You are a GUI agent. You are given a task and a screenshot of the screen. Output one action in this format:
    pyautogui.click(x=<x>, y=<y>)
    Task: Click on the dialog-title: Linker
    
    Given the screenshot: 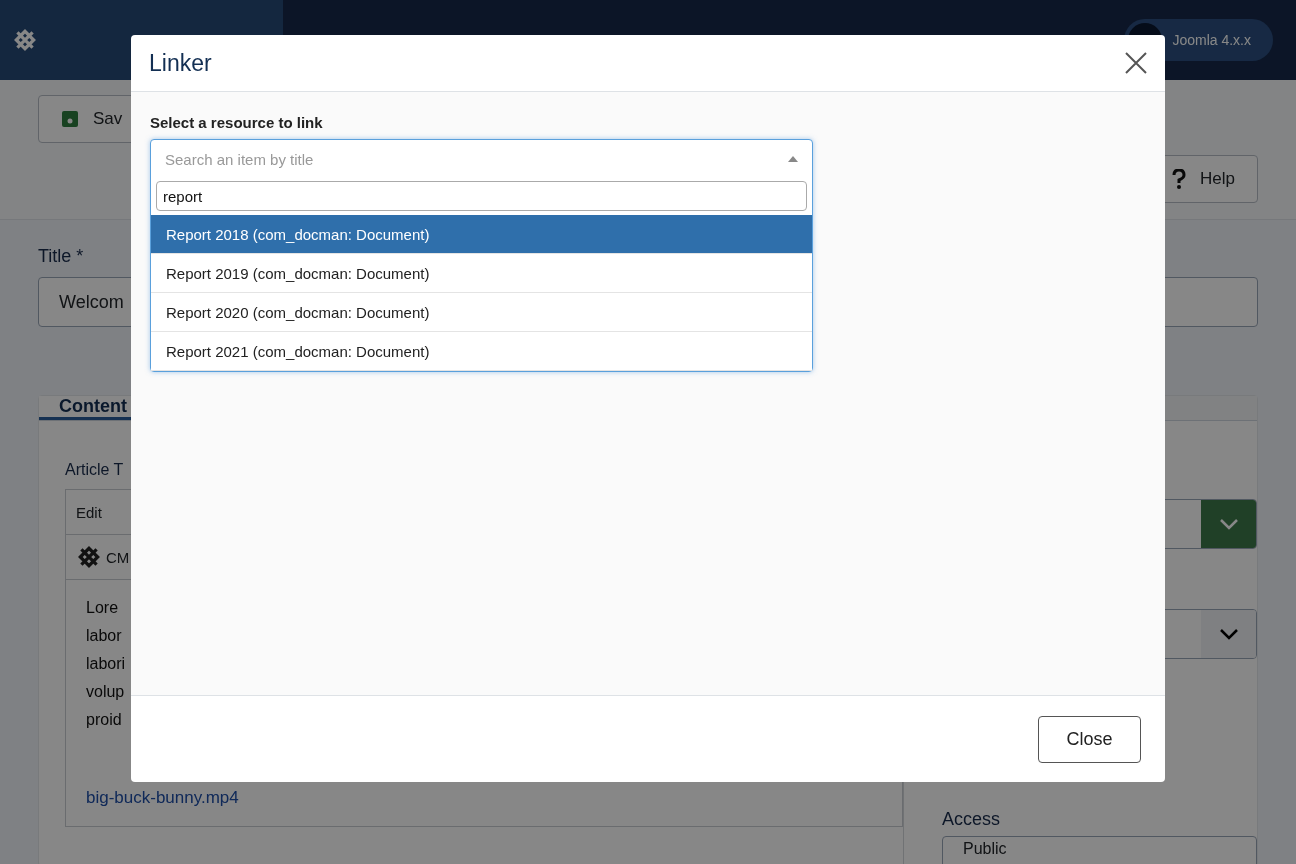 What is the action you would take?
    pyautogui.click(x=180, y=63)
    